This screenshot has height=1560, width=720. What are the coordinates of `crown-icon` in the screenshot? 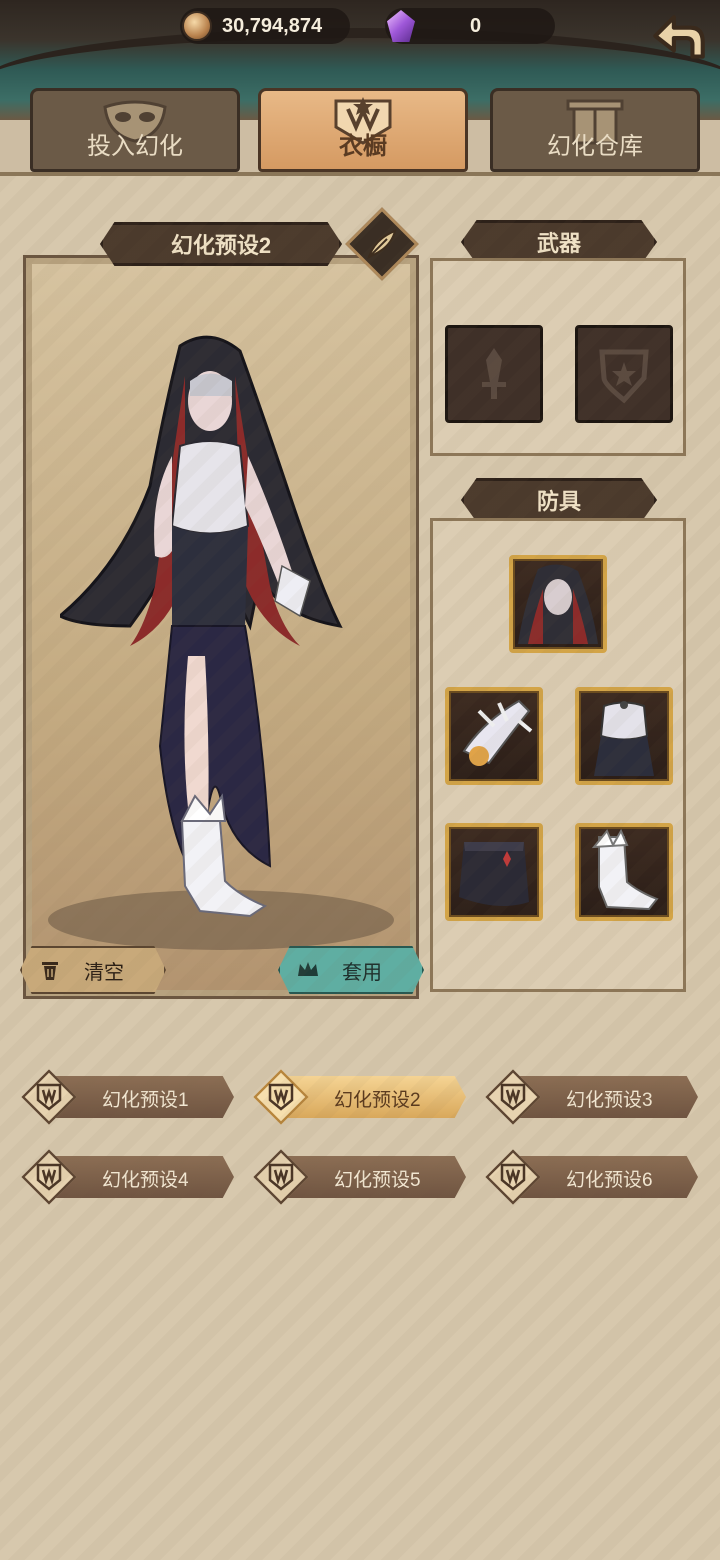 It's located at (308, 969).